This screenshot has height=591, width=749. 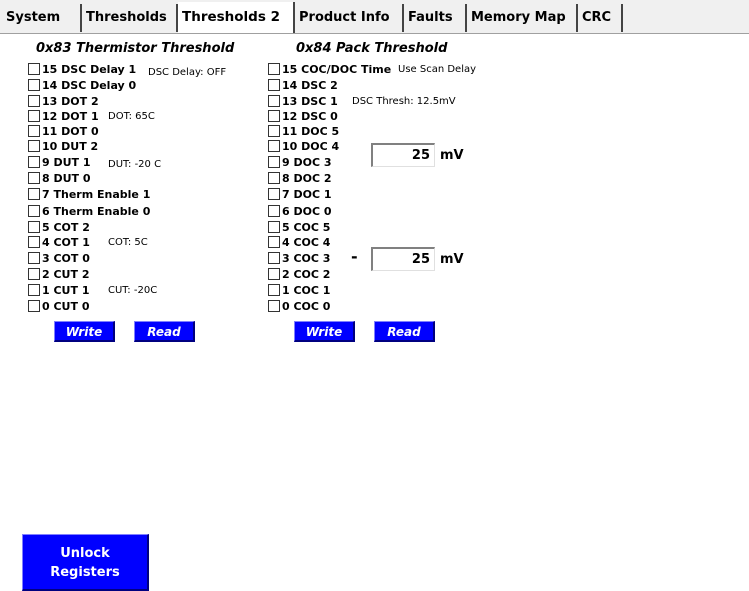 I want to click on tab-memory-map: Memory Map, so click(x=522, y=18).